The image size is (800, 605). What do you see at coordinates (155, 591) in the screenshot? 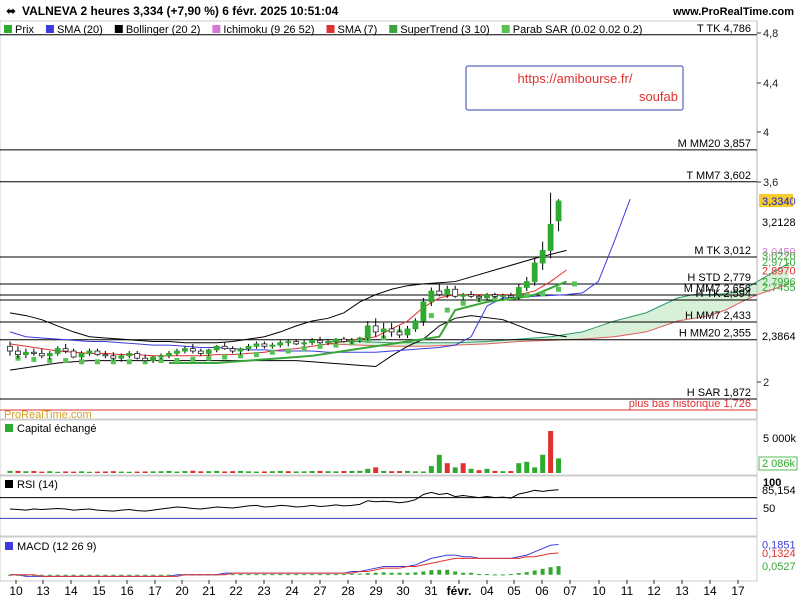
I see `date-label: 17` at bounding box center [155, 591].